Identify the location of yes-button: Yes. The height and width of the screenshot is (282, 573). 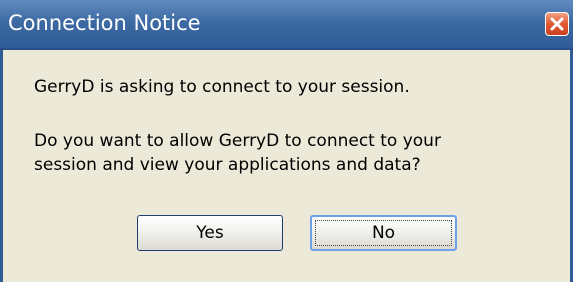
(210, 233).